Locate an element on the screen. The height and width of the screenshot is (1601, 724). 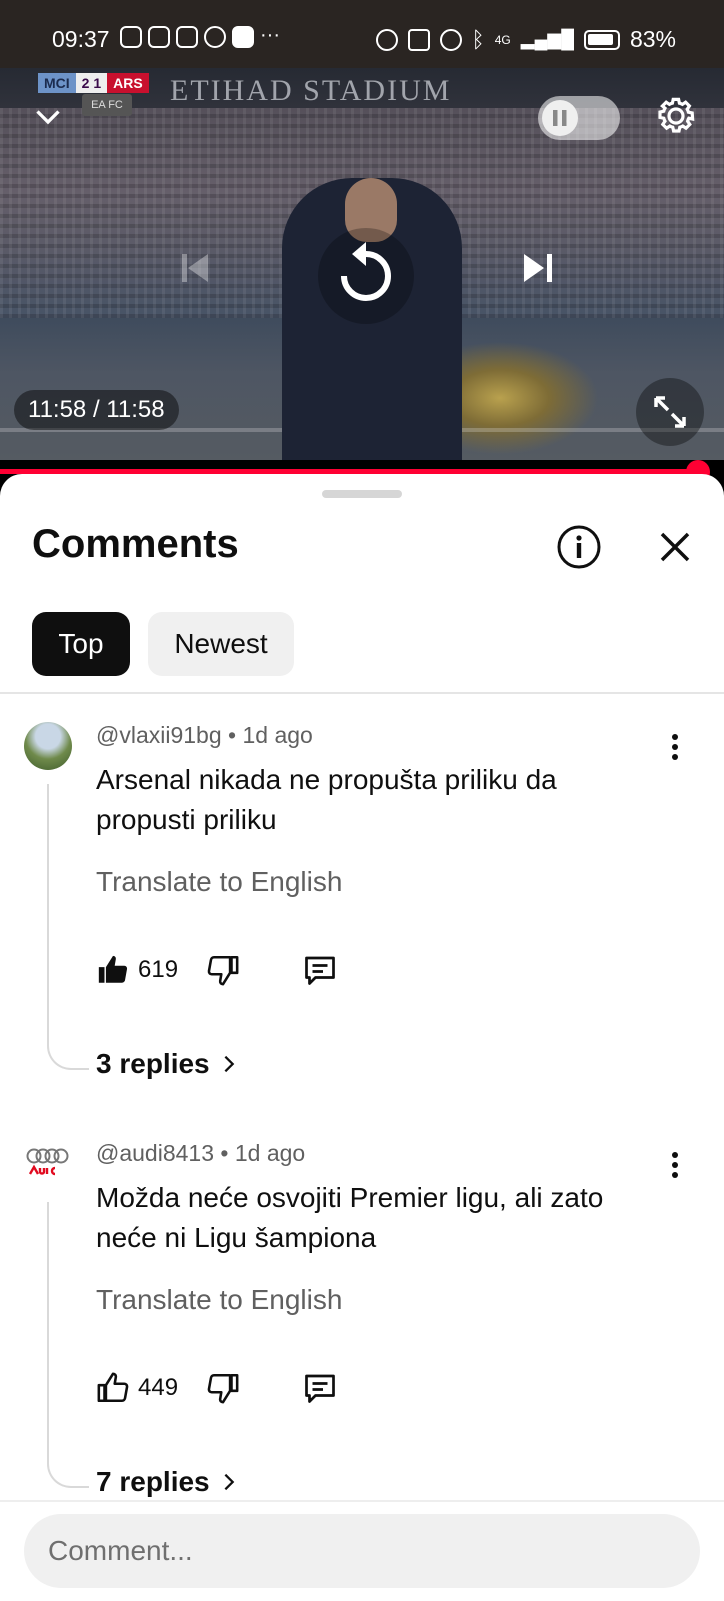
stadium-banner: ETIHAD STADIUM is located at coordinates (311, 90).